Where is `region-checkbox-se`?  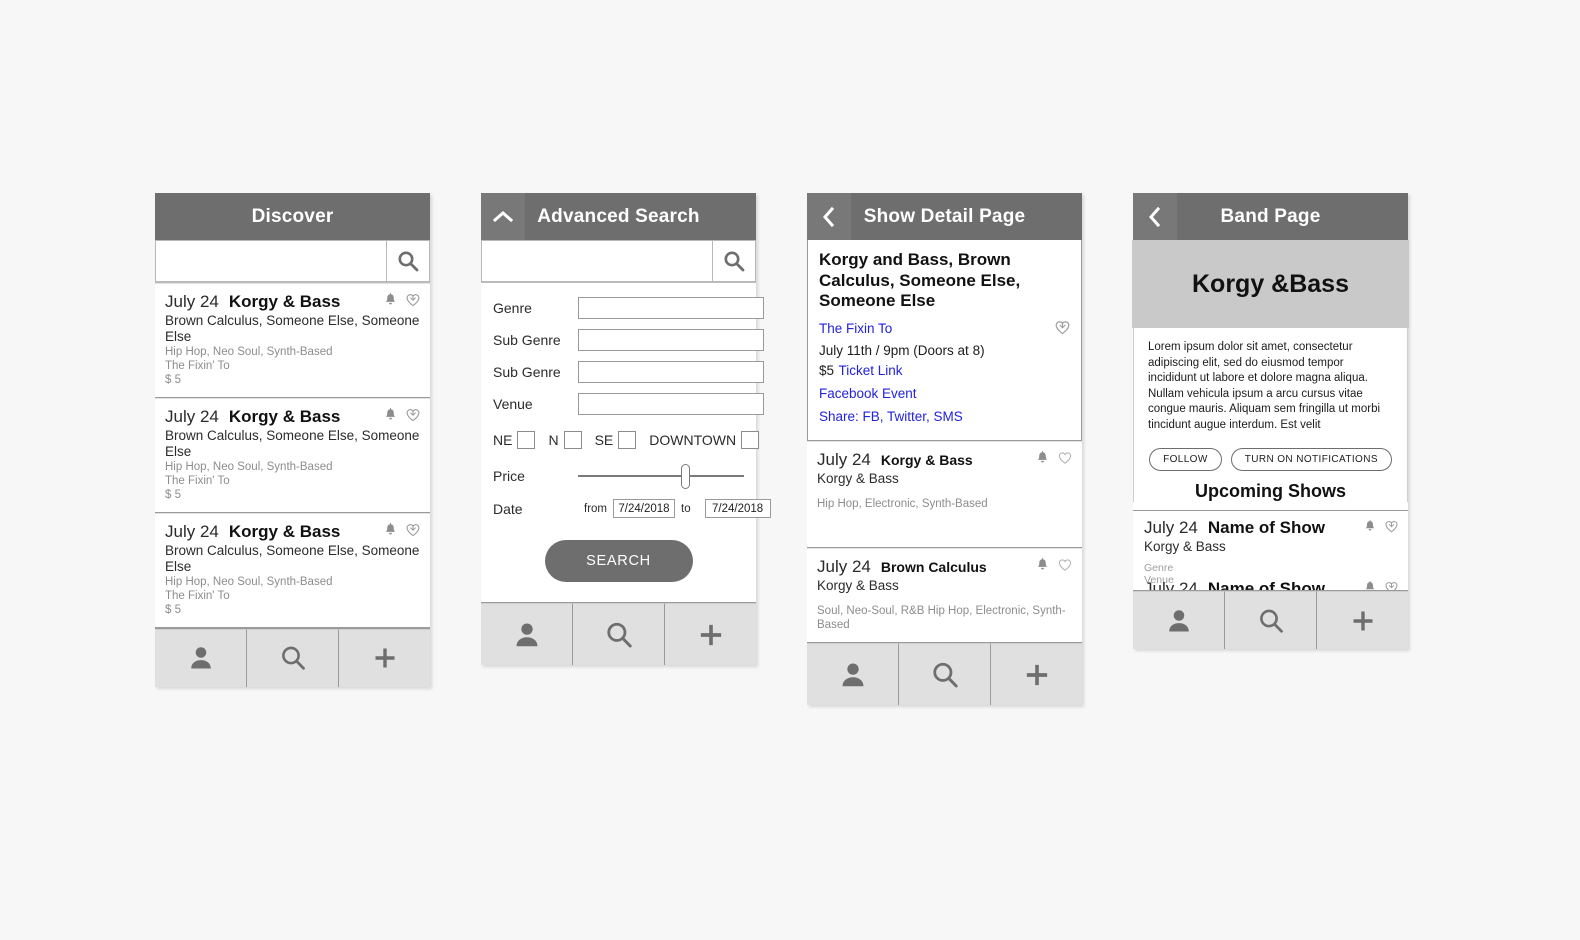
region-checkbox-se is located at coordinates (627, 440).